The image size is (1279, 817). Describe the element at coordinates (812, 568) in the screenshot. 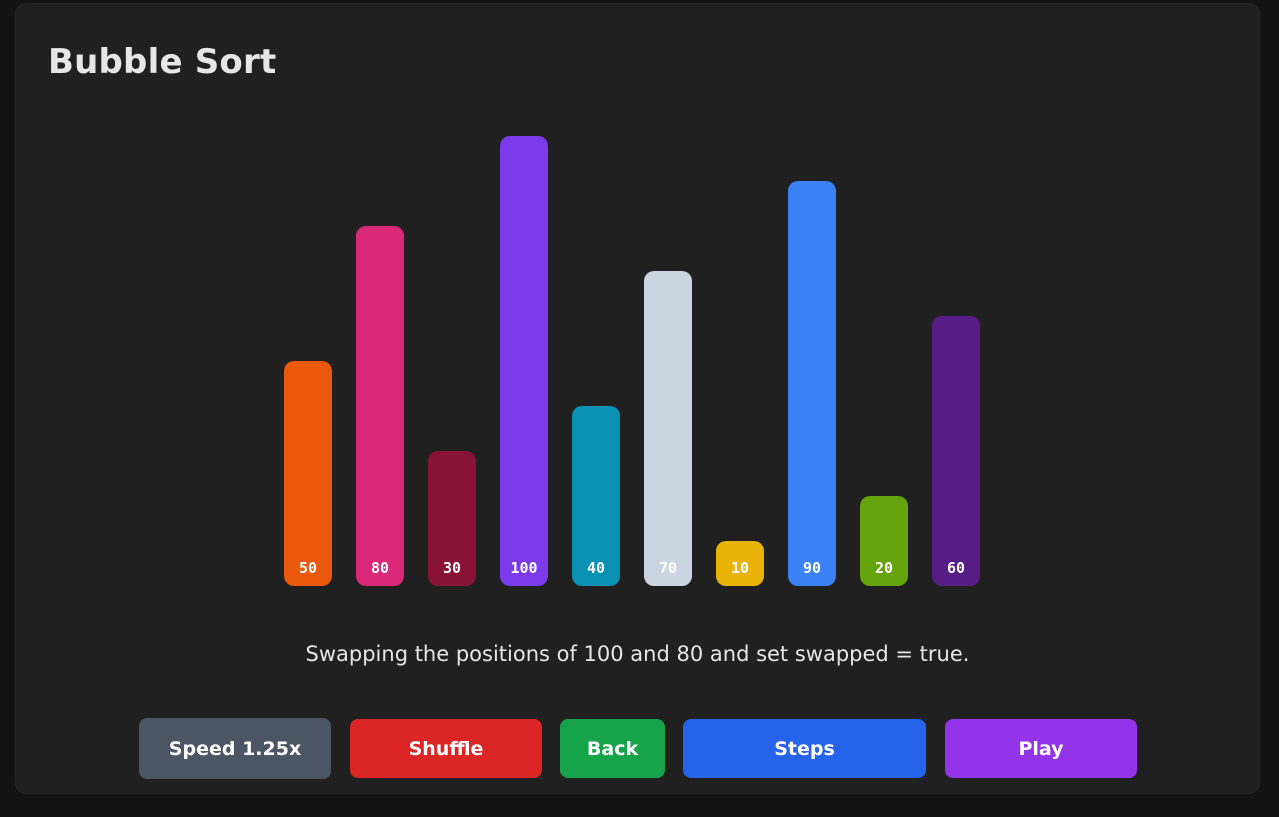

I see `bar-value-label: 90` at that location.